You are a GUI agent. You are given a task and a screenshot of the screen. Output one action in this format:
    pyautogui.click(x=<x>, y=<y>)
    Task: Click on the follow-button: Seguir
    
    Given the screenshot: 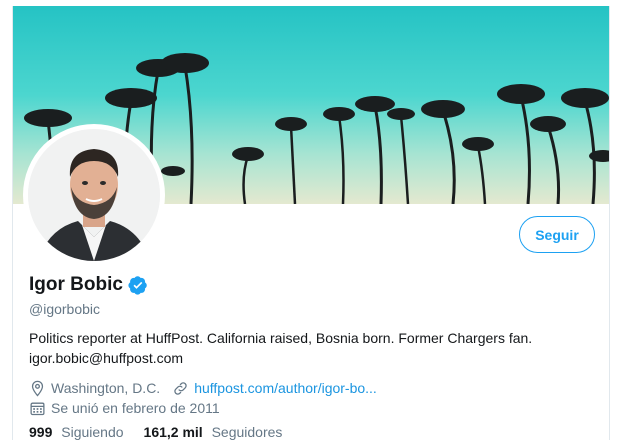 What is the action you would take?
    pyautogui.click(x=557, y=234)
    